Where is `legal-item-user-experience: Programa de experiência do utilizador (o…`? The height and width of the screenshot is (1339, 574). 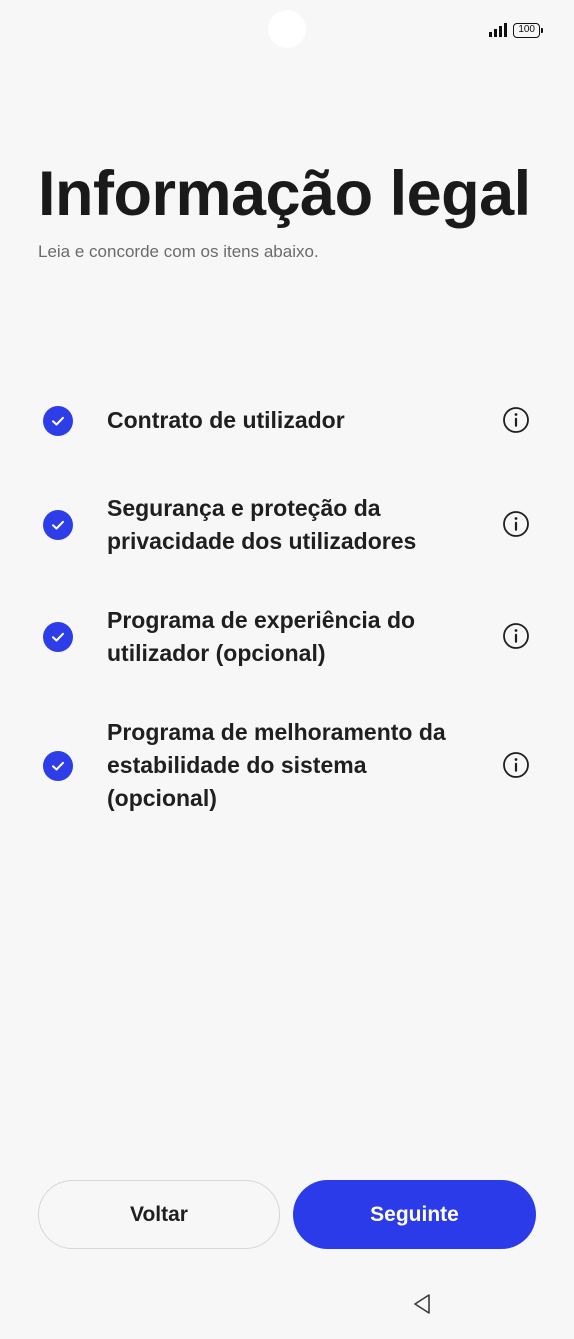 legal-item-user-experience: Programa de experiência do utilizador (o… is located at coordinates (287, 637).